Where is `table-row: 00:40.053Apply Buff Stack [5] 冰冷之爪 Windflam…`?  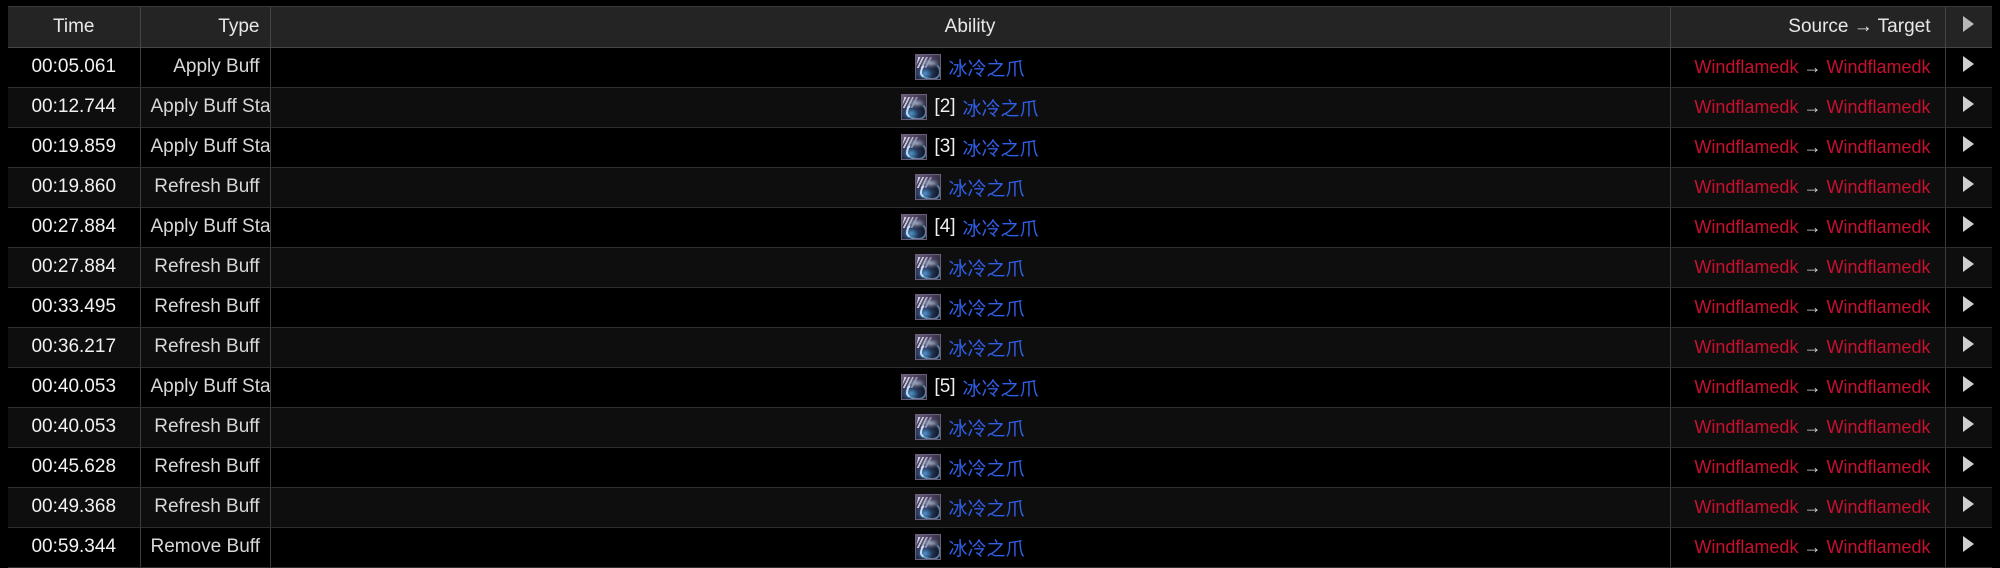
table-row: 00:40.053Apply Buff Stack [5] 冰冷之爪 Windflam… is located at coordinates (1000, 387).